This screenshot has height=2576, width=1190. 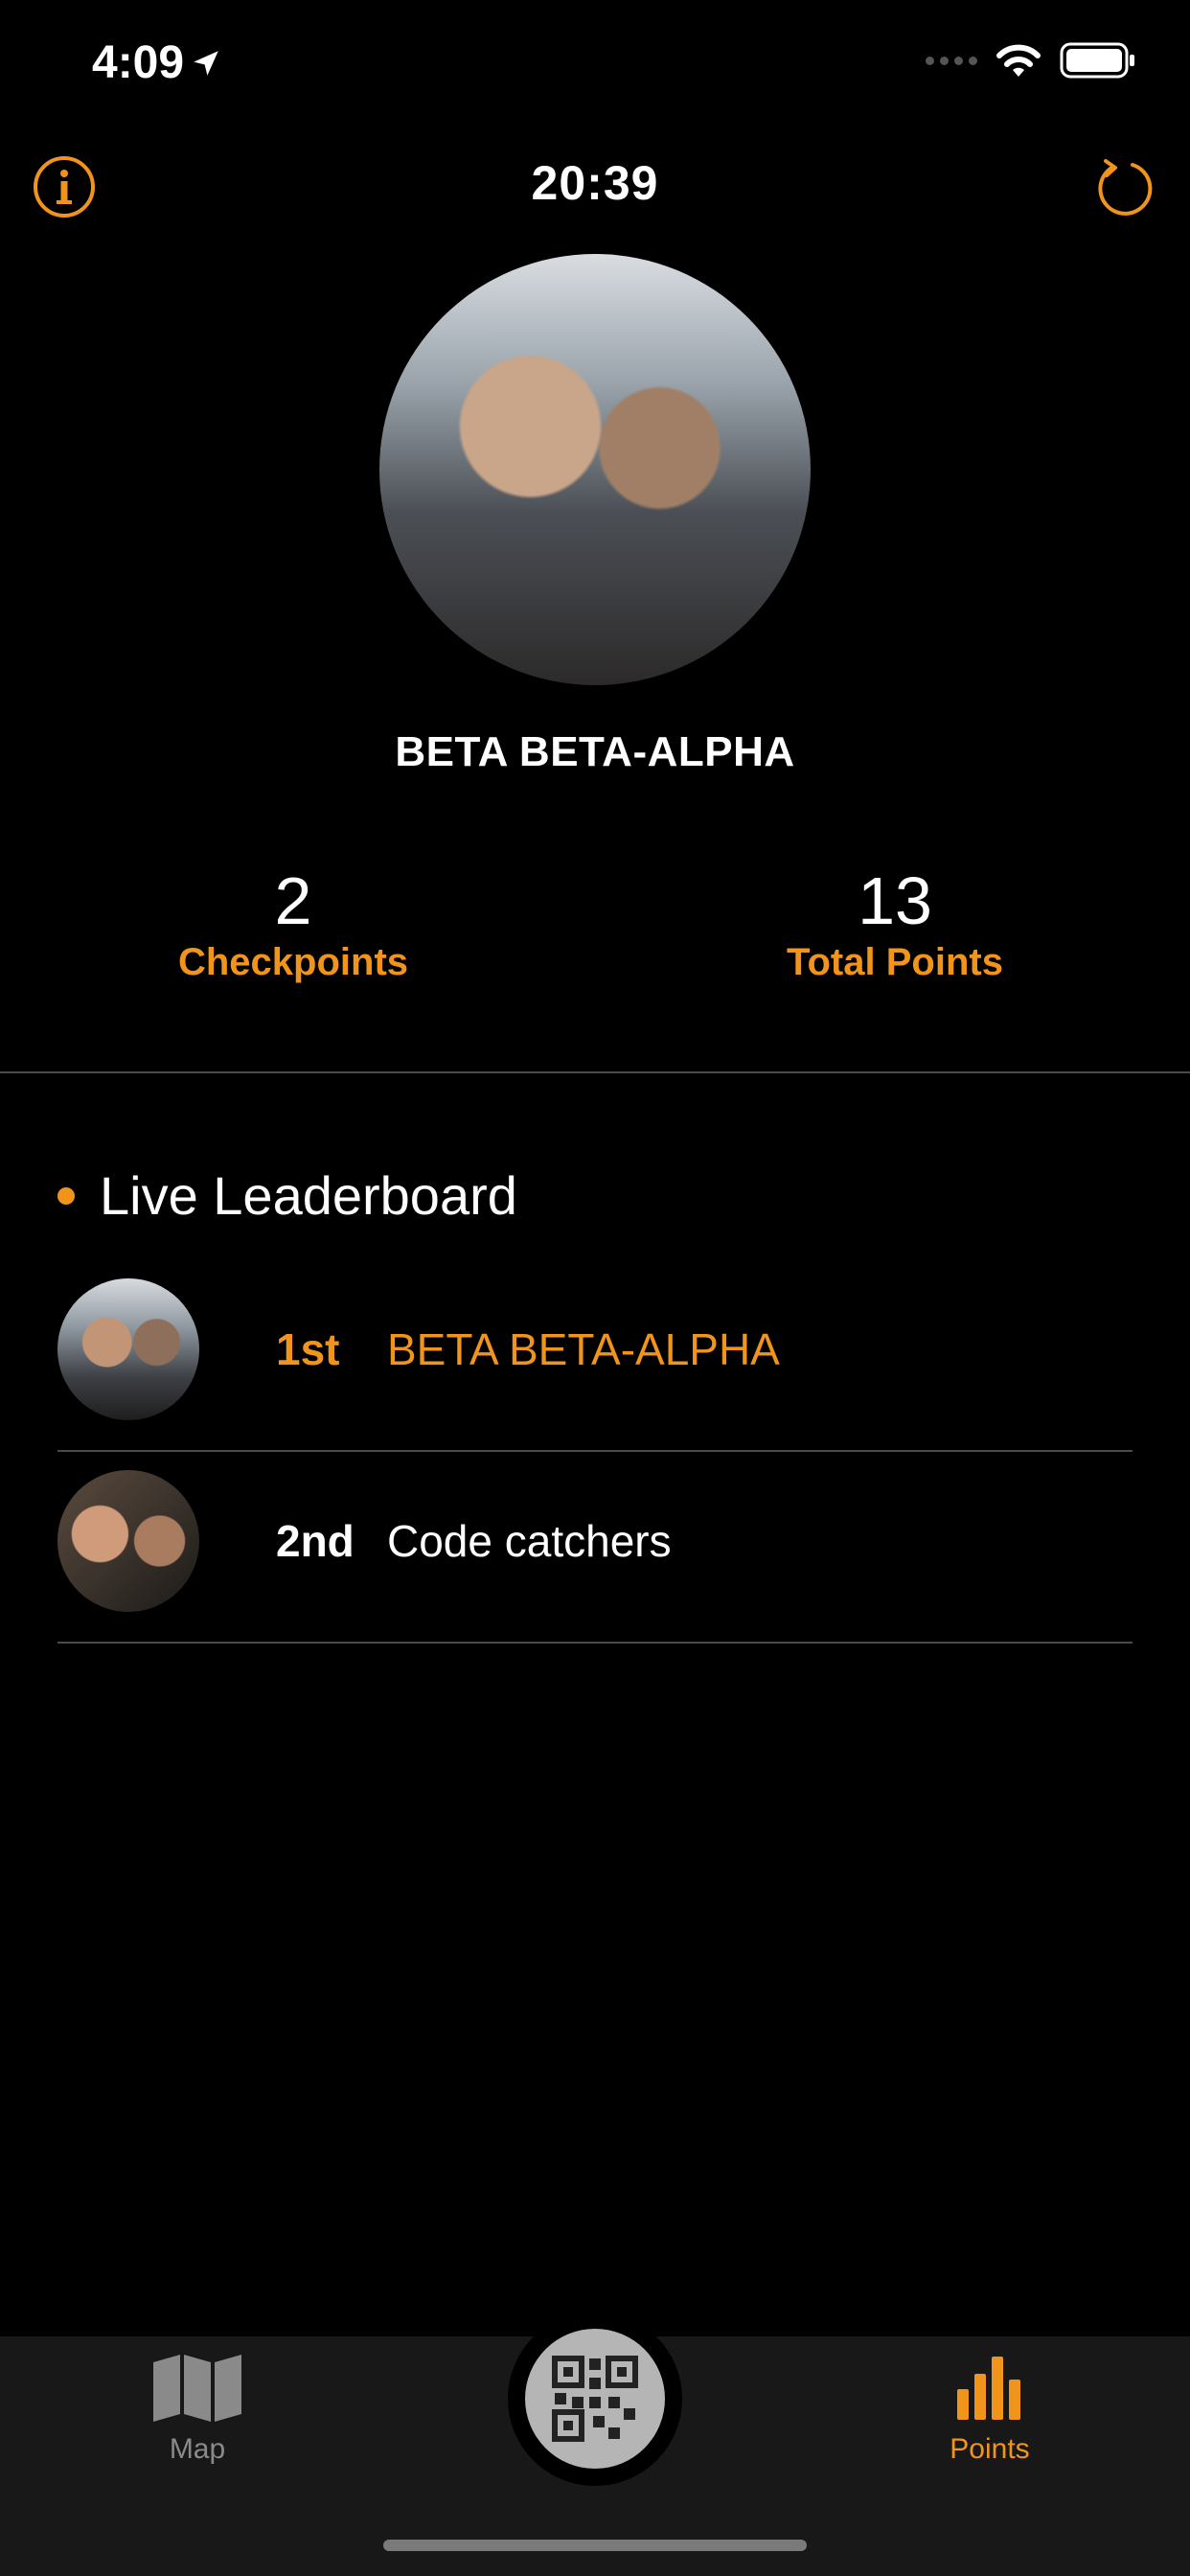 I want to click on team-name: BETA BETA-ALPHA, so click(x=595, y=751).